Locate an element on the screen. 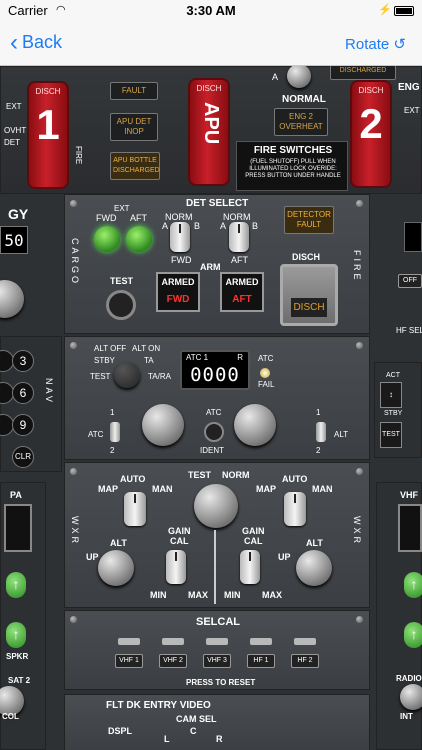  wxr-test-knob is located at coordinates (216, 506).